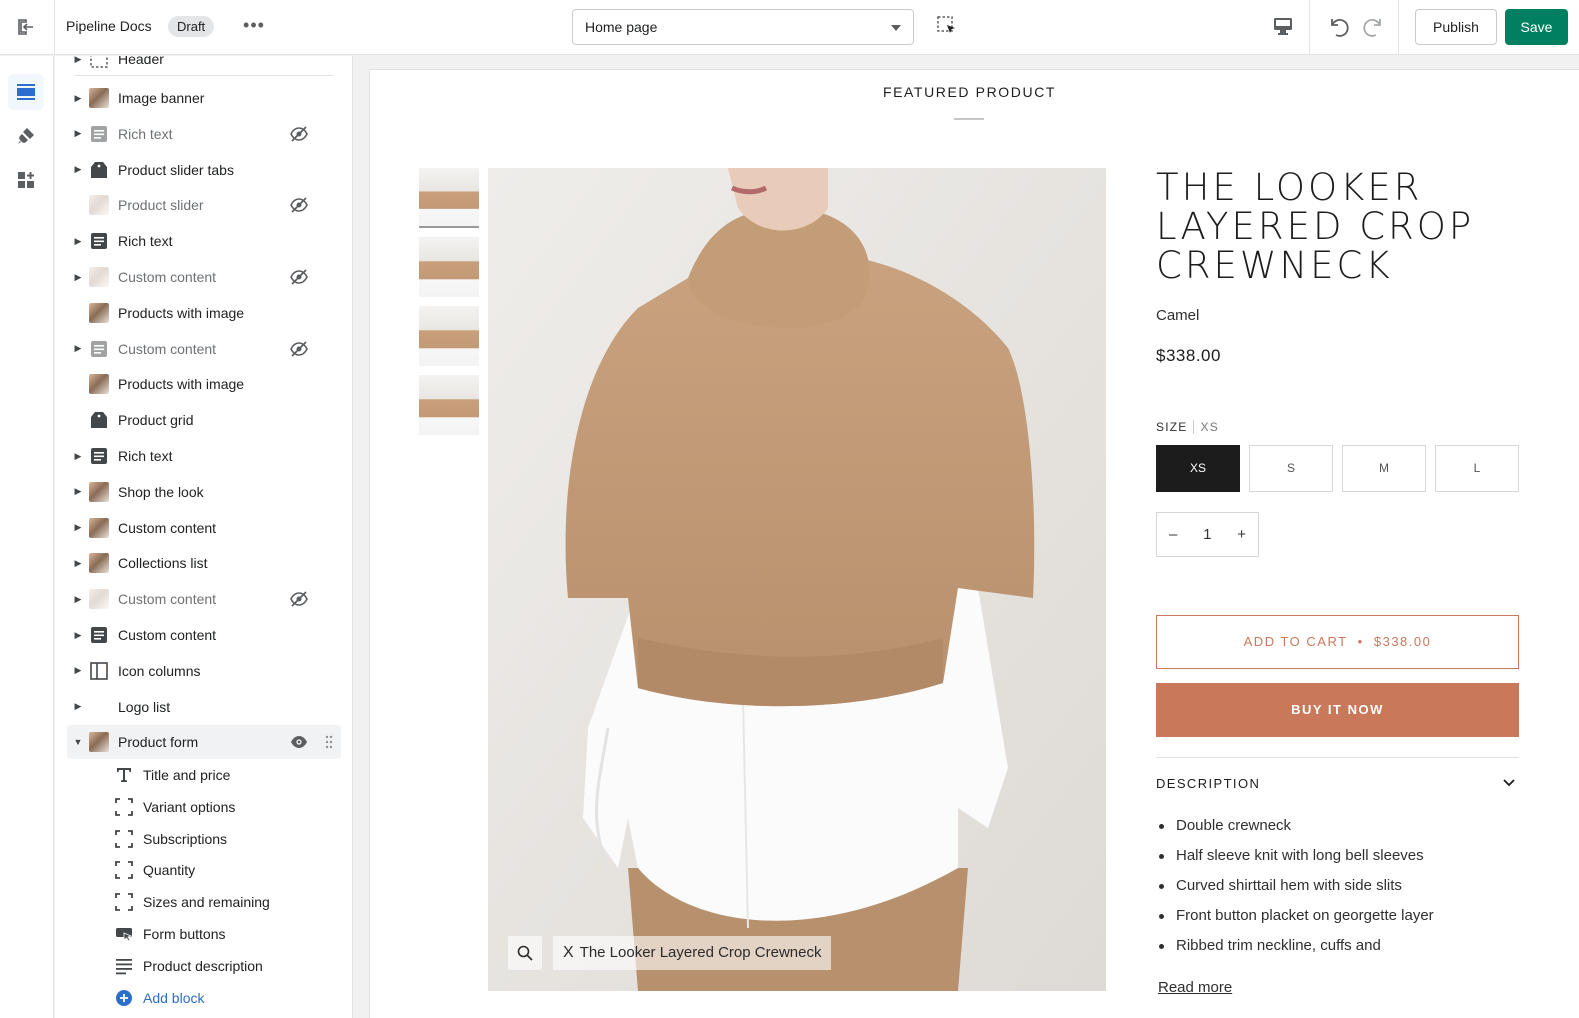  What do you see at coordinates (1337, 710) in the screenshot?
I see `buy-now-button: BUY IT NOW` at bounding box center [1337, 710].